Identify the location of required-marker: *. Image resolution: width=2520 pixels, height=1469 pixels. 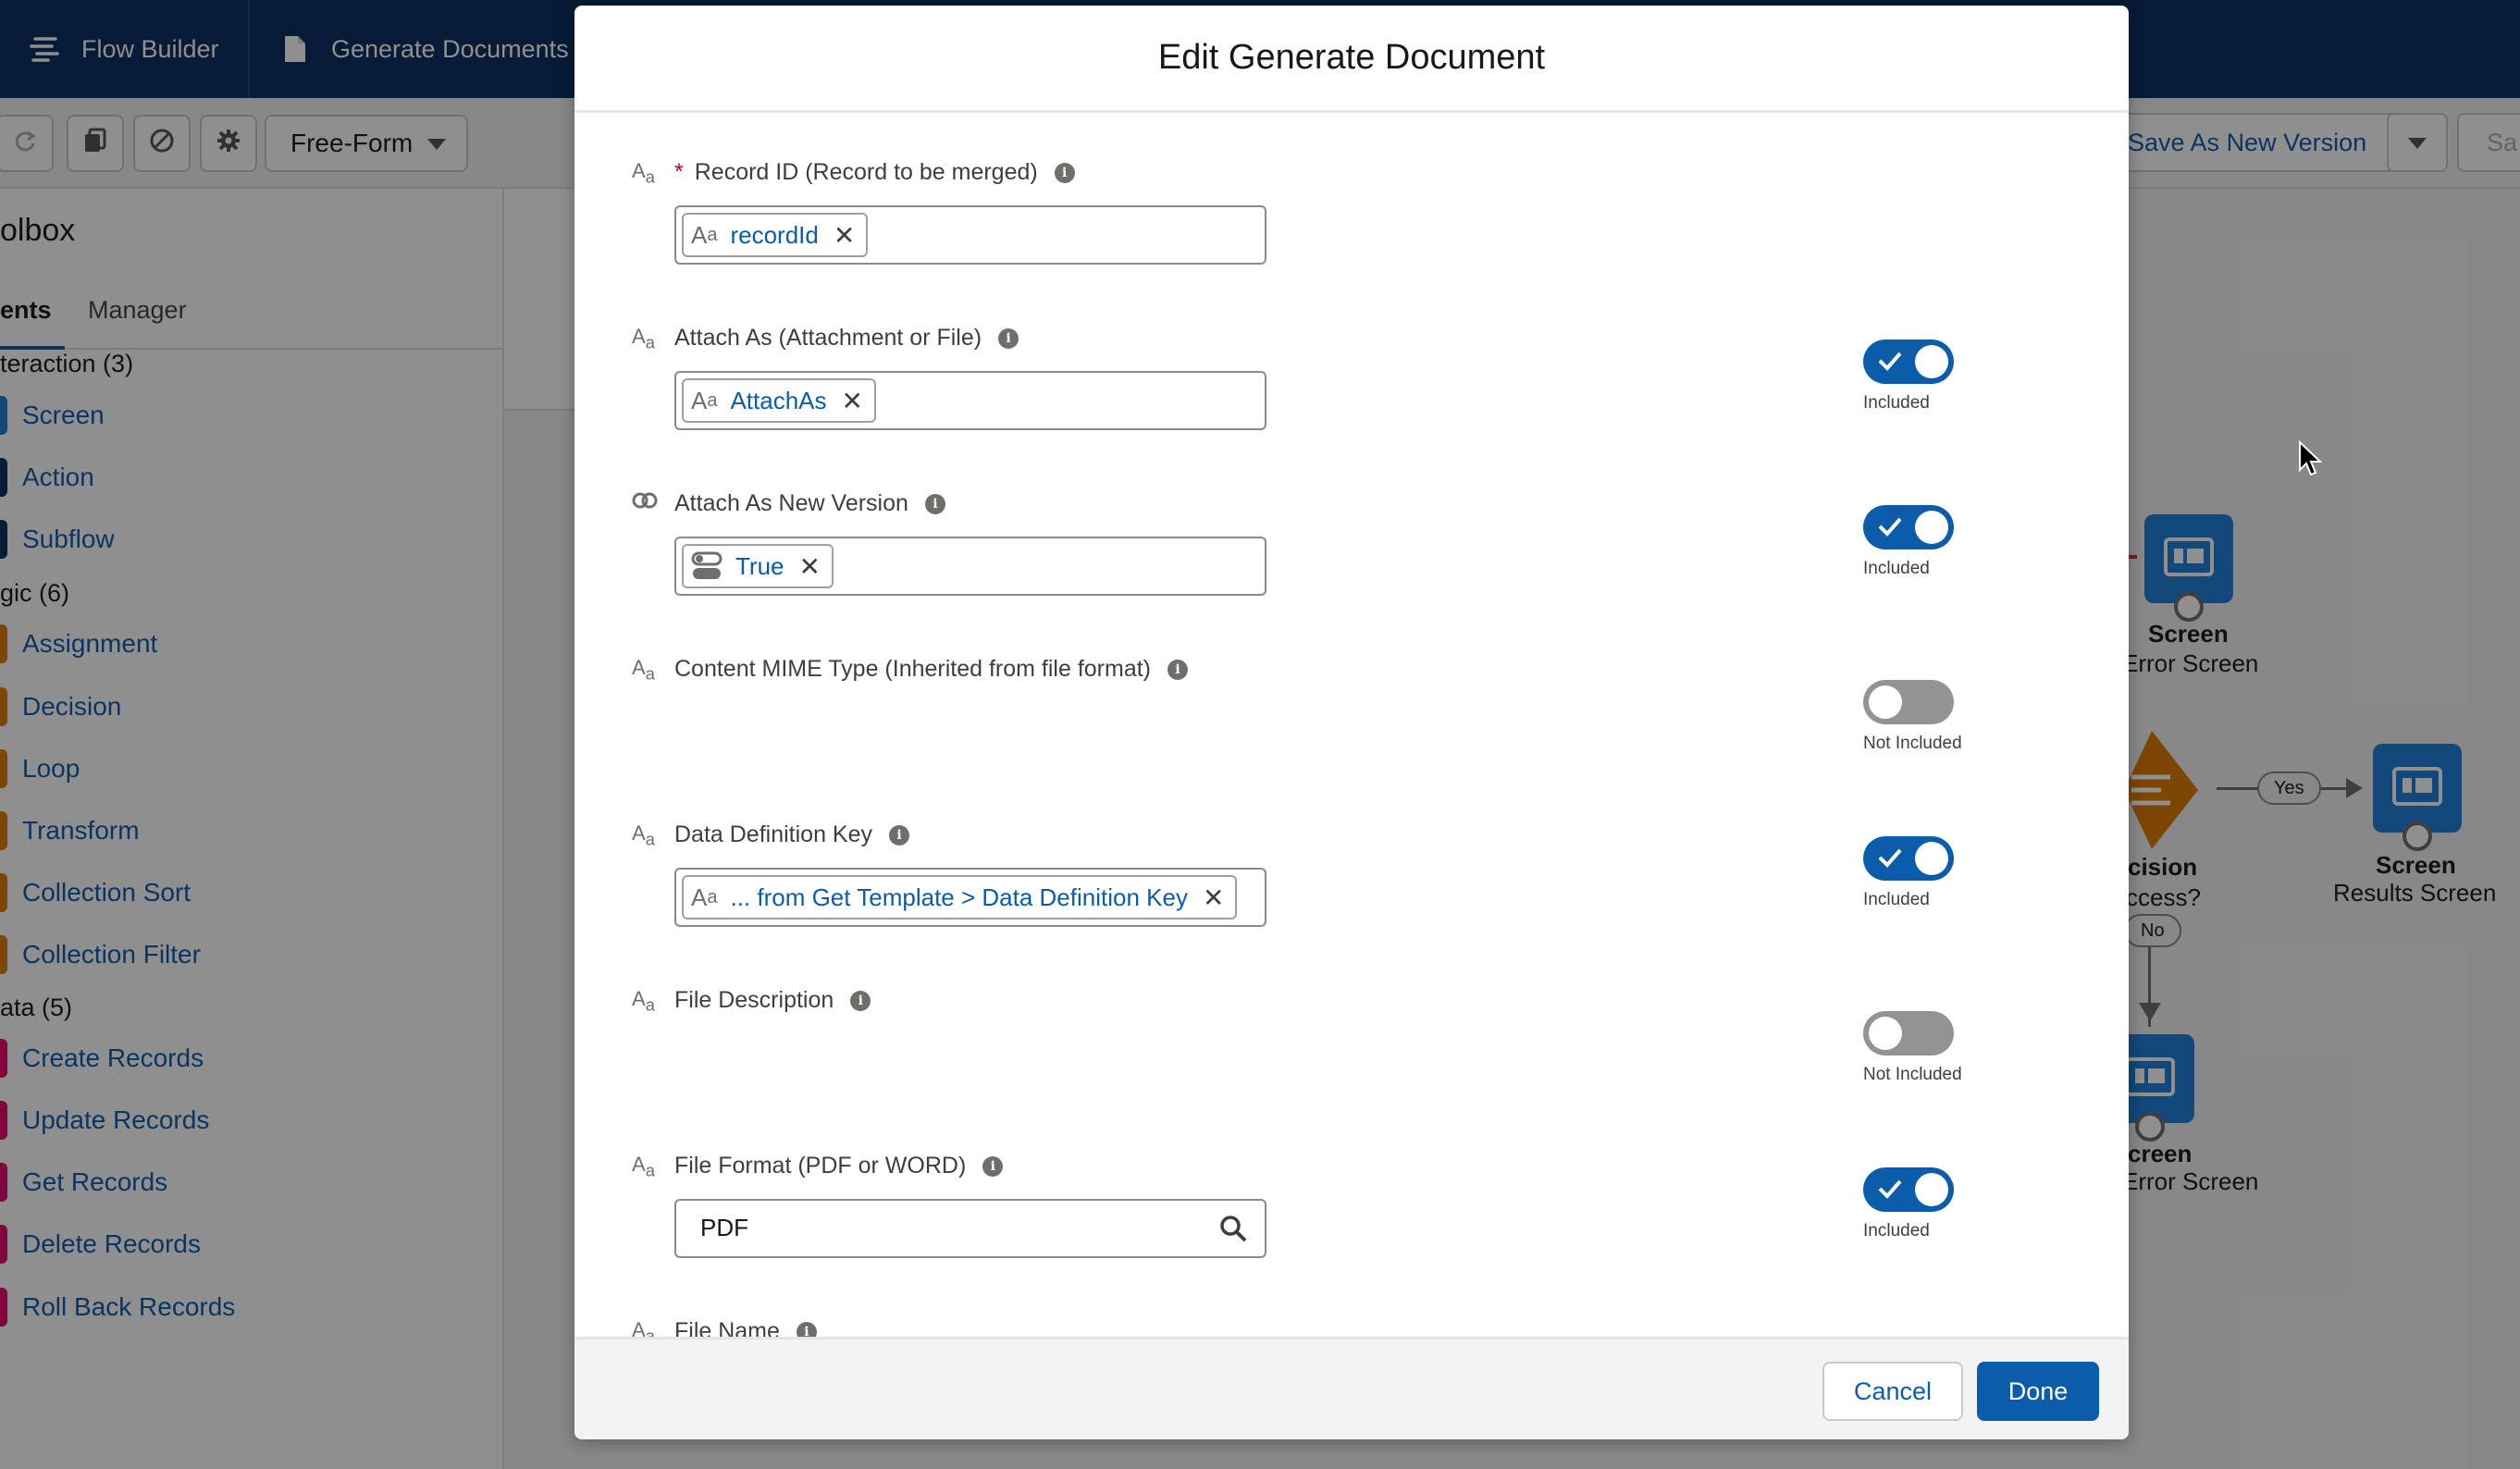
(679, 172).